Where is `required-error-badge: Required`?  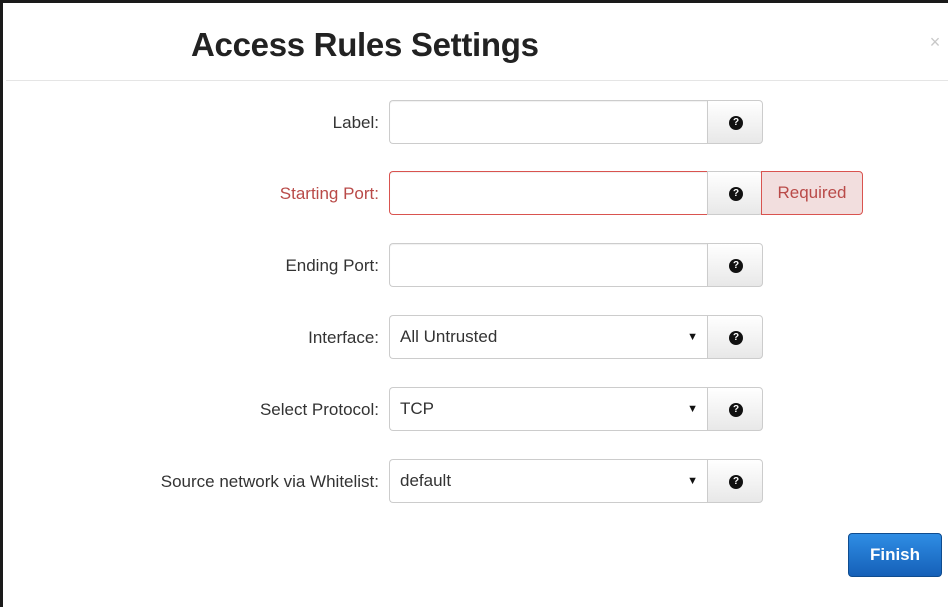
required-error-badge: Required is located at coordinates (812, 193).